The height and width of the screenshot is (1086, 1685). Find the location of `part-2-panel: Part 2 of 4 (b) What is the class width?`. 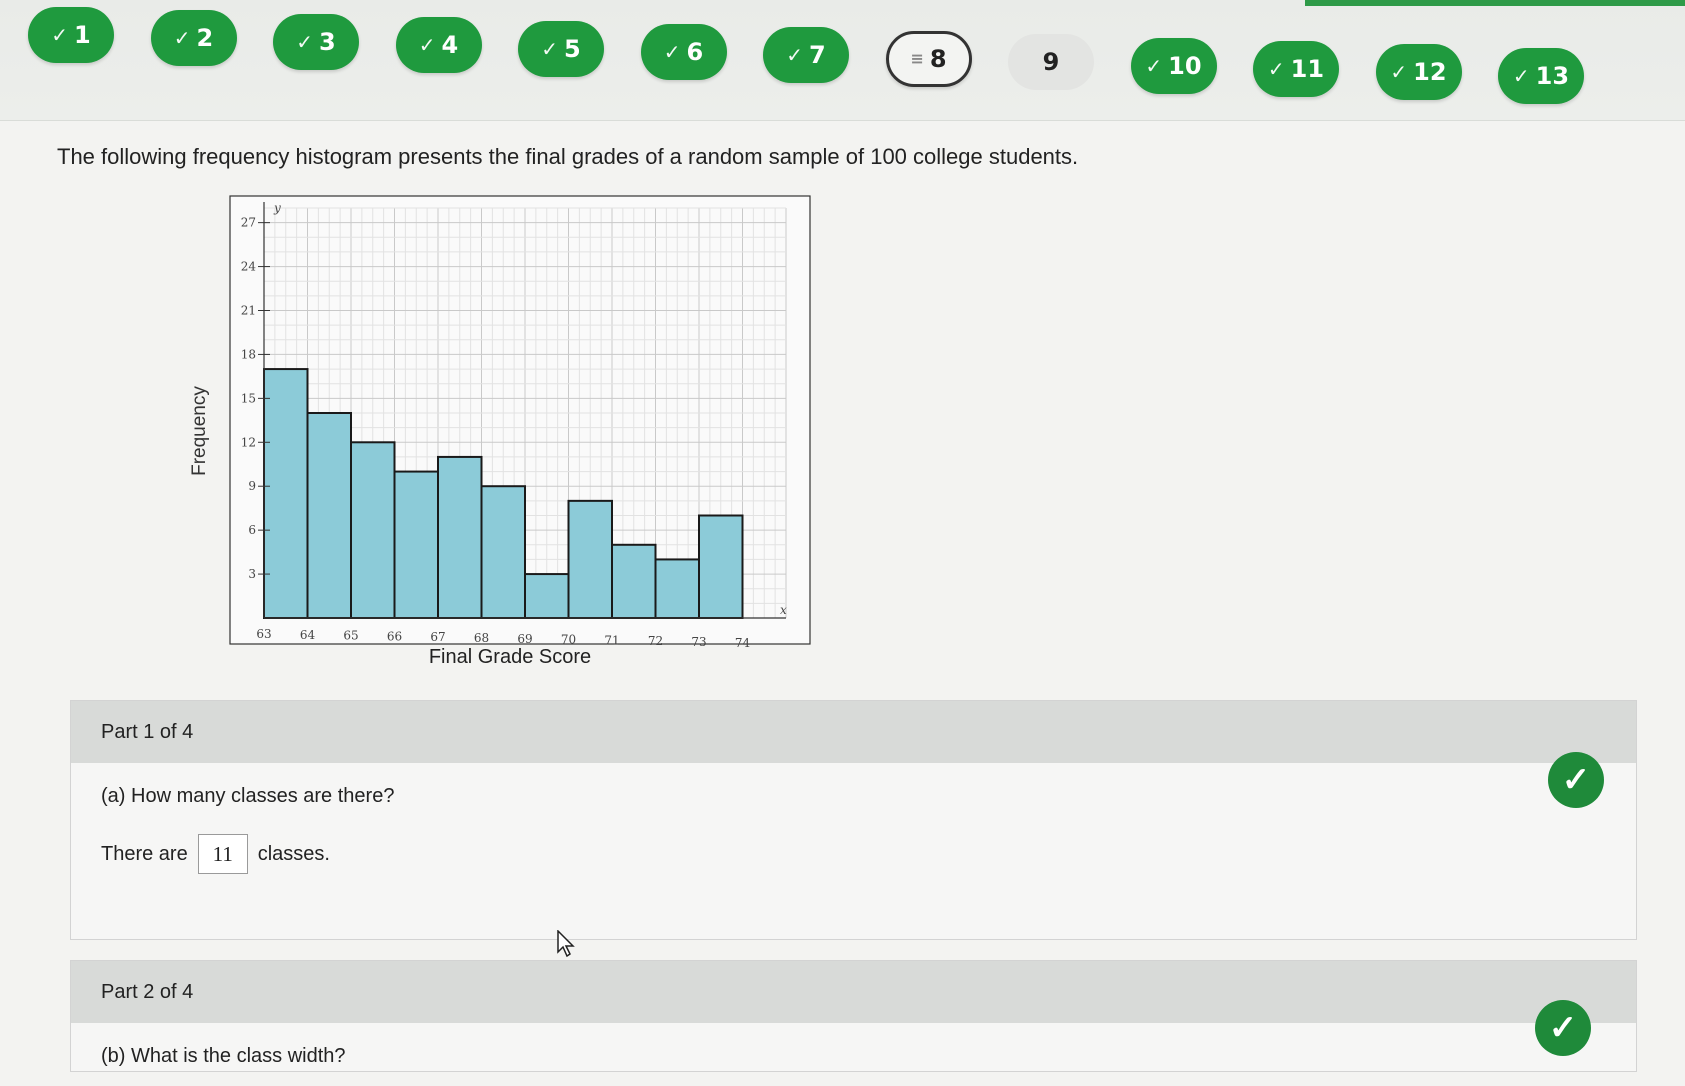

part-2-panel: Part 2 of 4 (b) What is the class width? is located at coordinates (853, 1016).